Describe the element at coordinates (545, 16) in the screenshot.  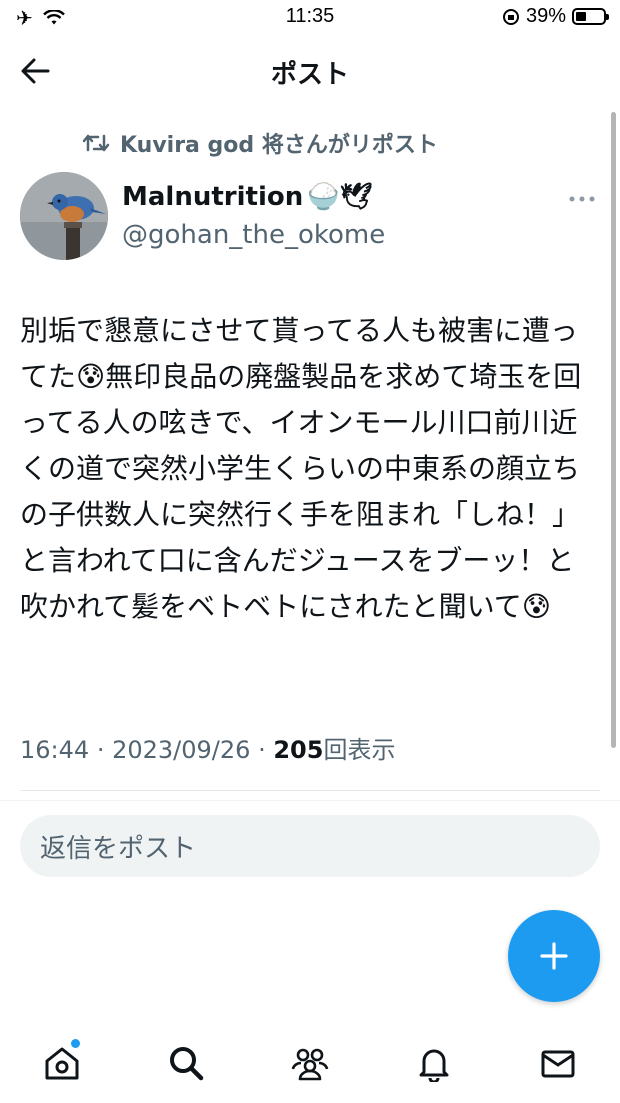
I see `battery-percent: 39%` at that location.